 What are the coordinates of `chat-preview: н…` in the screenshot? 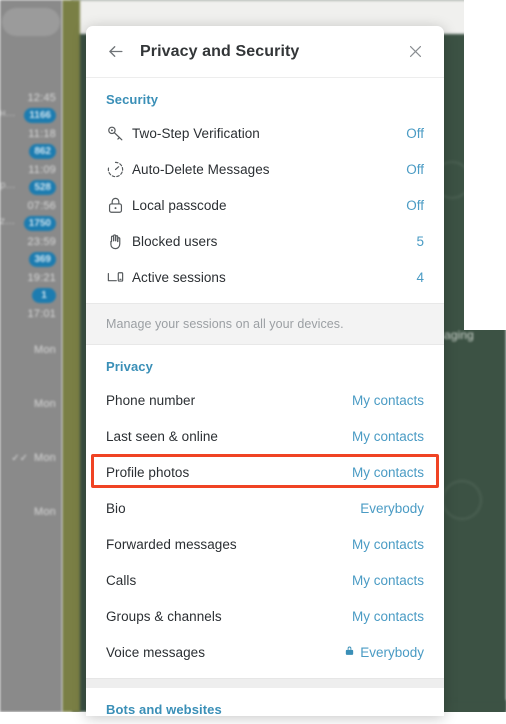 It's located at (8, 113).